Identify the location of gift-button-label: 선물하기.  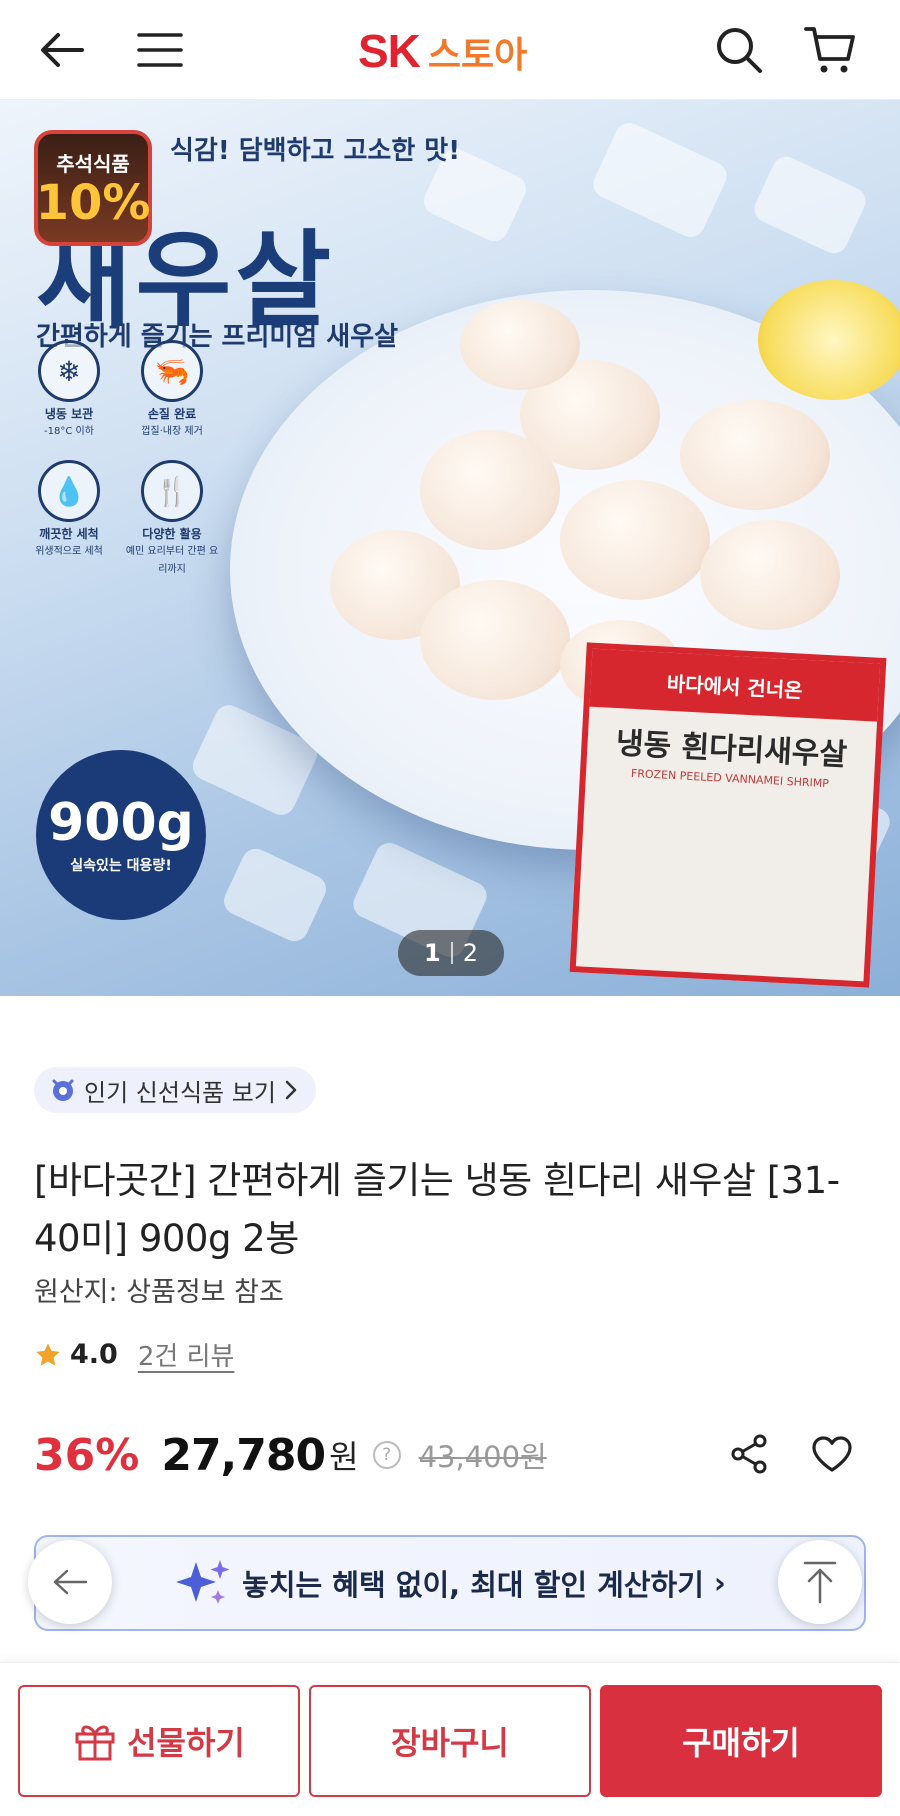
(186, 1743).